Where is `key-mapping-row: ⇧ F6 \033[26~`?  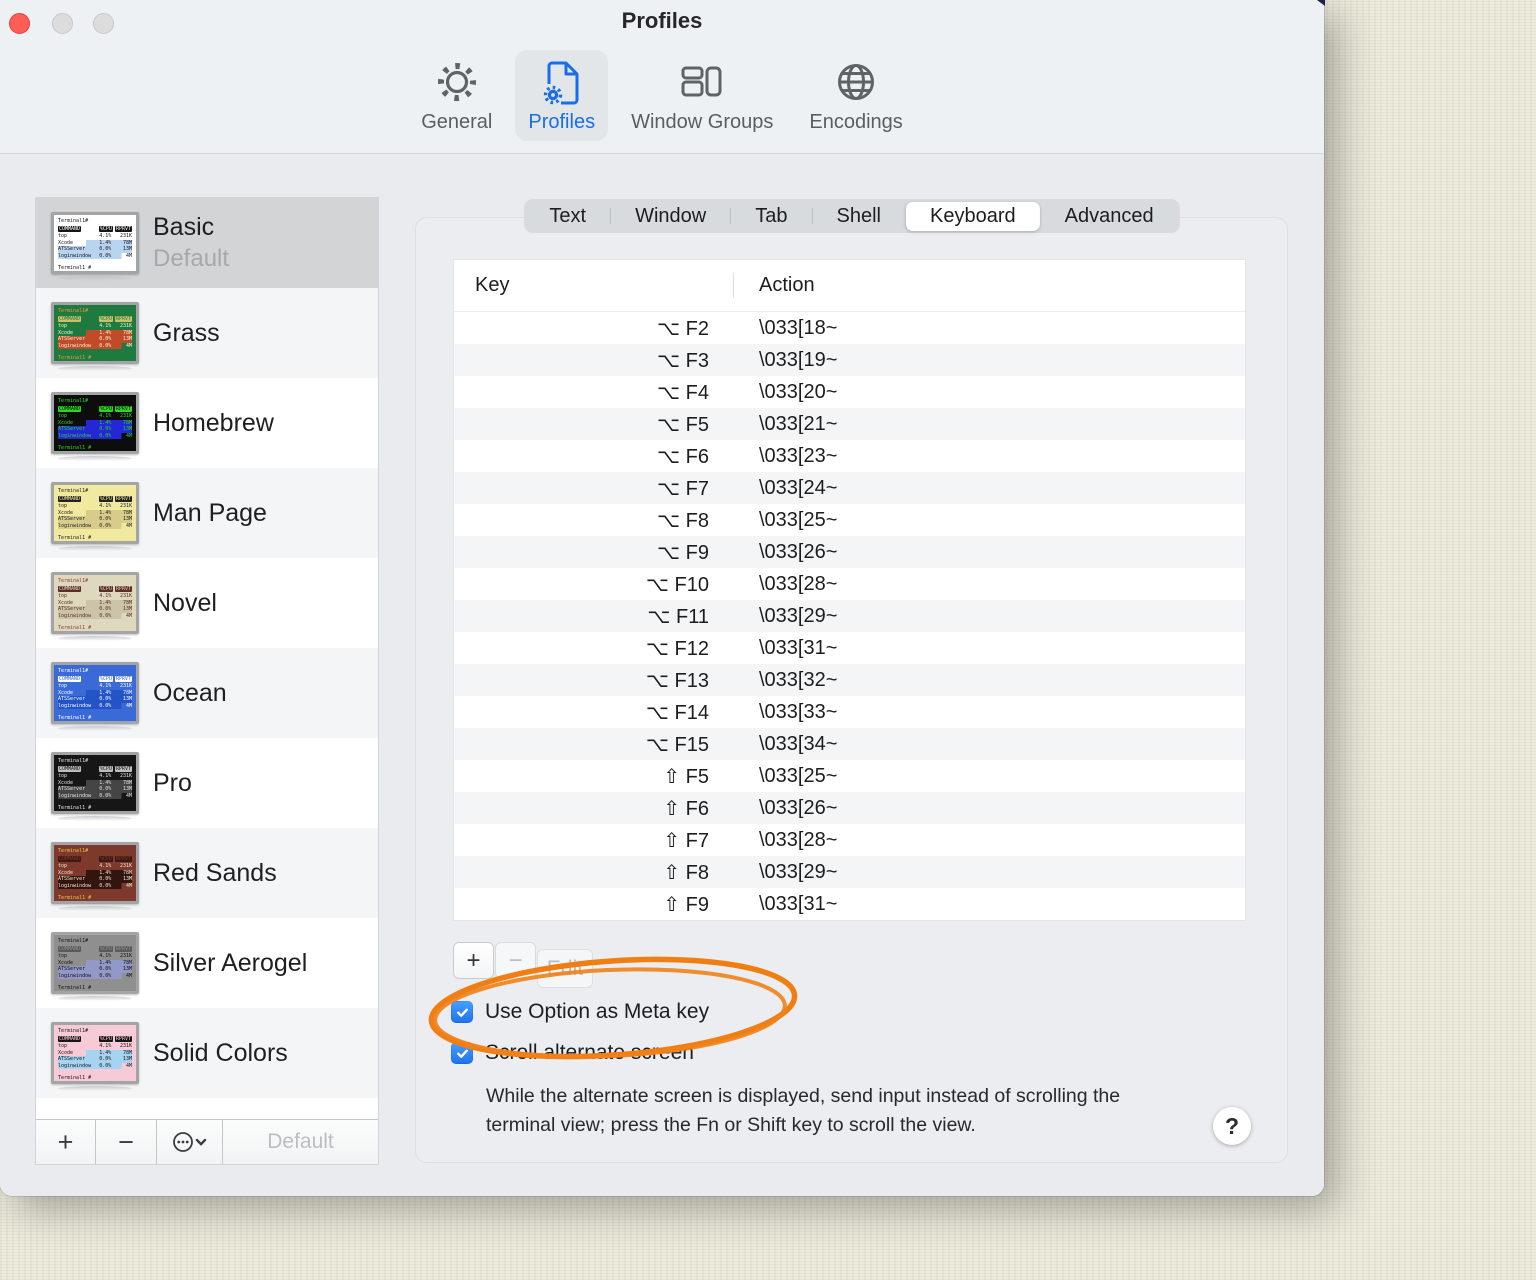
key-mapping-row: ⇧ F6 \033[26~ is located at coordinates (849, 808).